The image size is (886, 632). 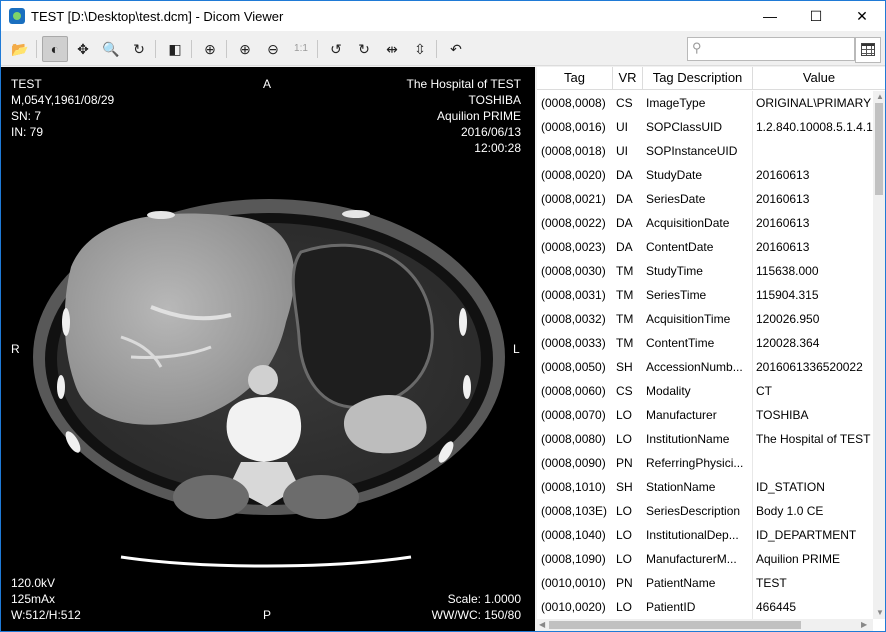 What do you see at coordinates (705, 343) in the screenshot?
I see `table-row: (0008,0033) TM ContentTime 120028.364` at bounding box center [705, 343].